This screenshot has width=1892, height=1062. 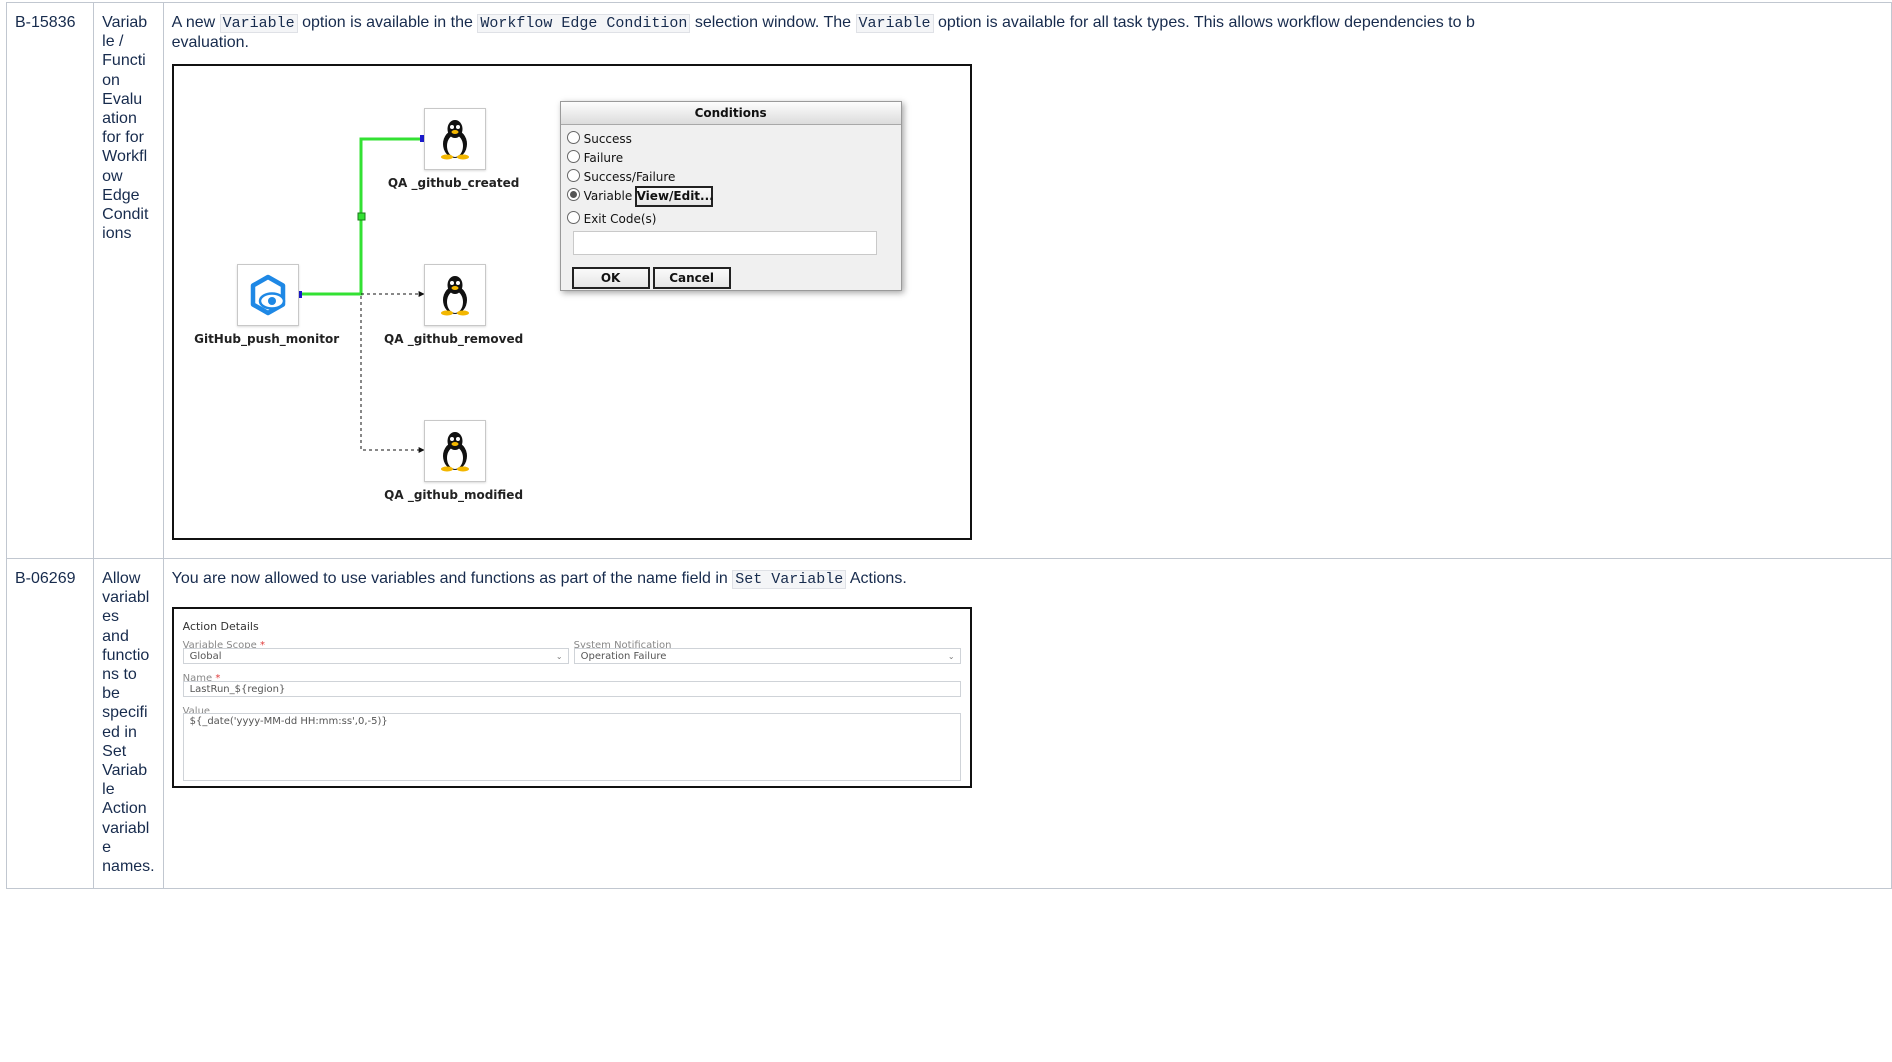 I want to click on title-line: ow, so click(x=112, y=176).